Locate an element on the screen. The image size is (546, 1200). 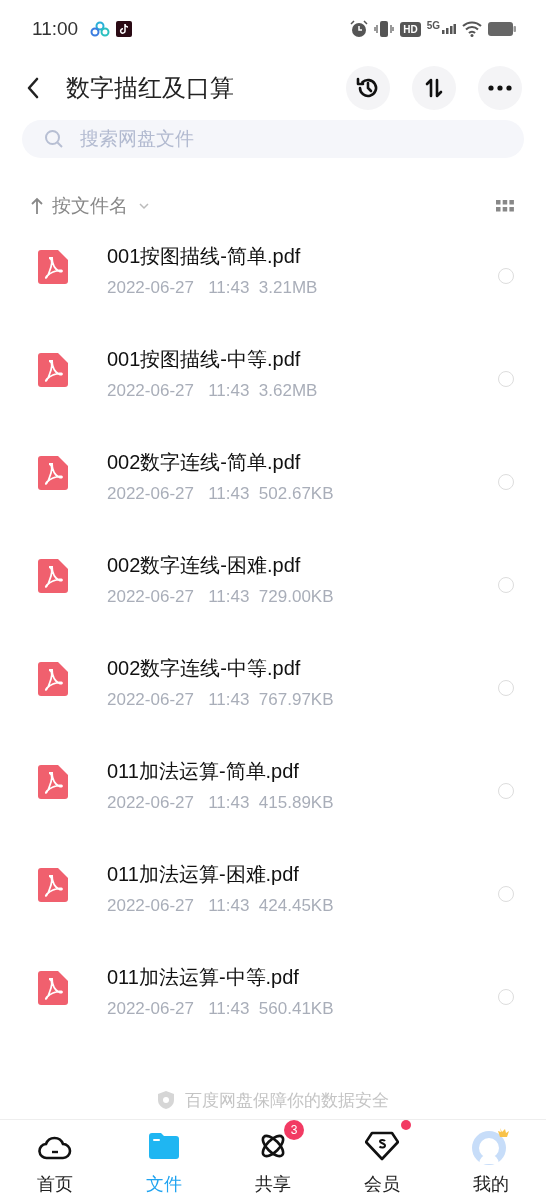
arrow-up-icon is located at coordinates (37, 206).